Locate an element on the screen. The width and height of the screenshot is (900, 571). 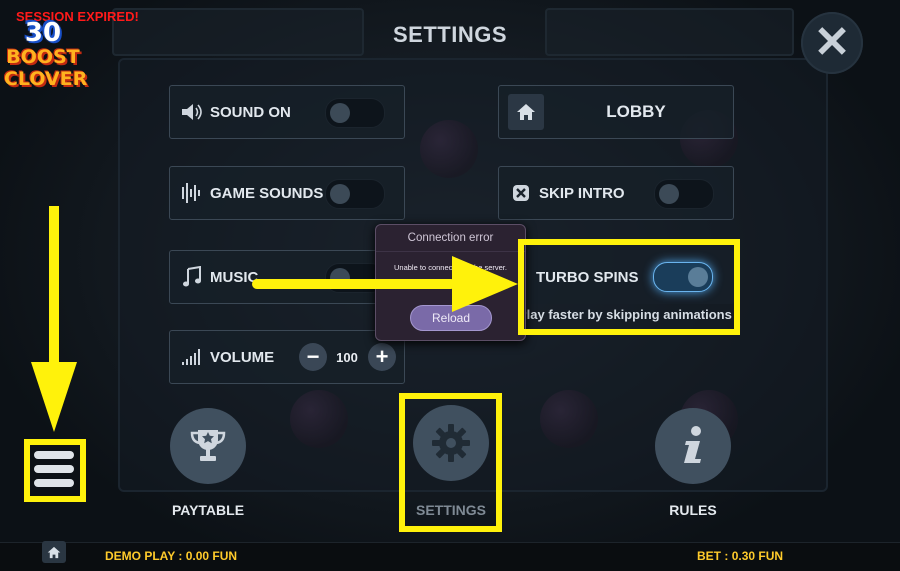
close-square-icon is located at coordinates (521, 193).